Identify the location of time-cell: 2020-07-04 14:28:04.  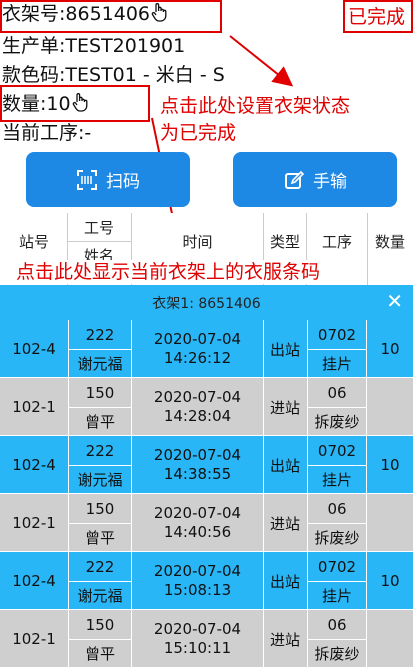
(197, 407).